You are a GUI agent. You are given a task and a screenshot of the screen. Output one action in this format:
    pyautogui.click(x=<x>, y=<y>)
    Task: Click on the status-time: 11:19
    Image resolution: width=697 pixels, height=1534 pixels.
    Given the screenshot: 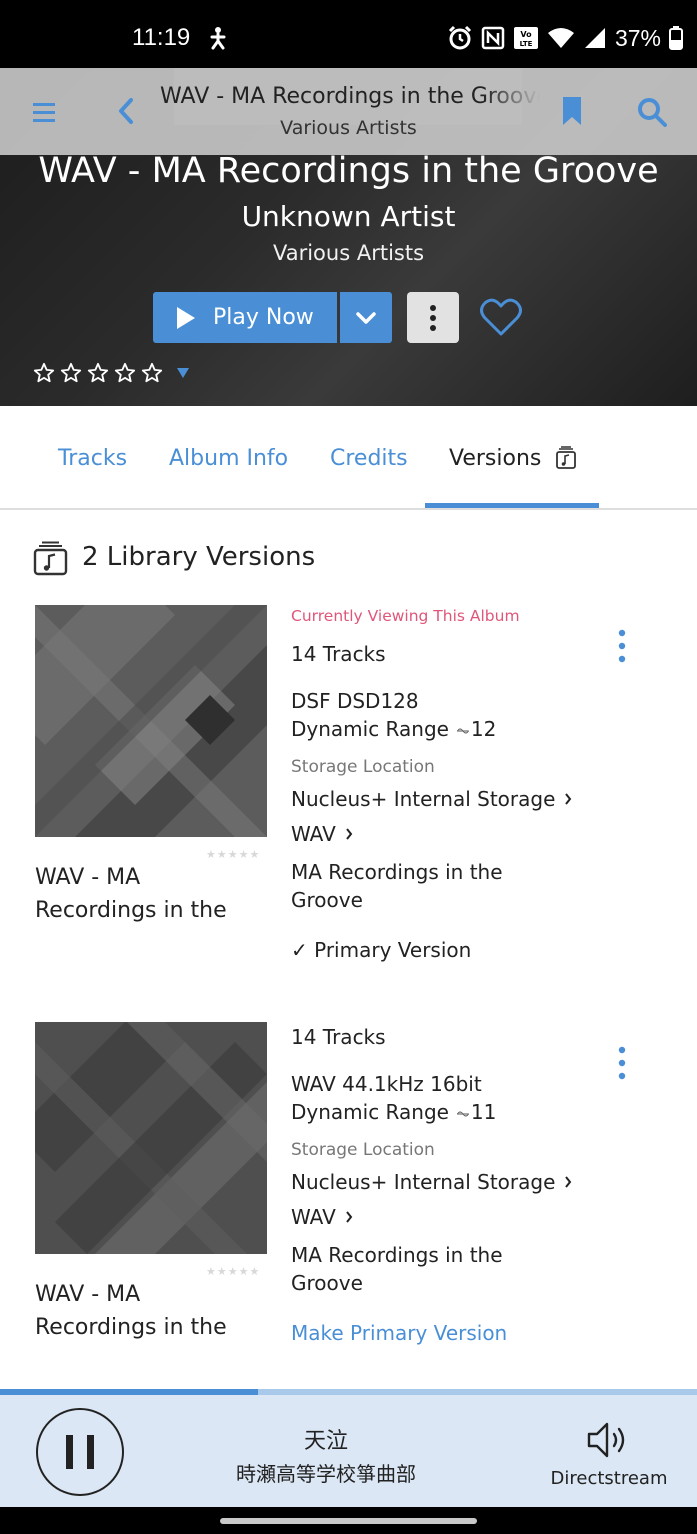 What is the action you would take?
    pyautogui.click(x=161, y=37)
    